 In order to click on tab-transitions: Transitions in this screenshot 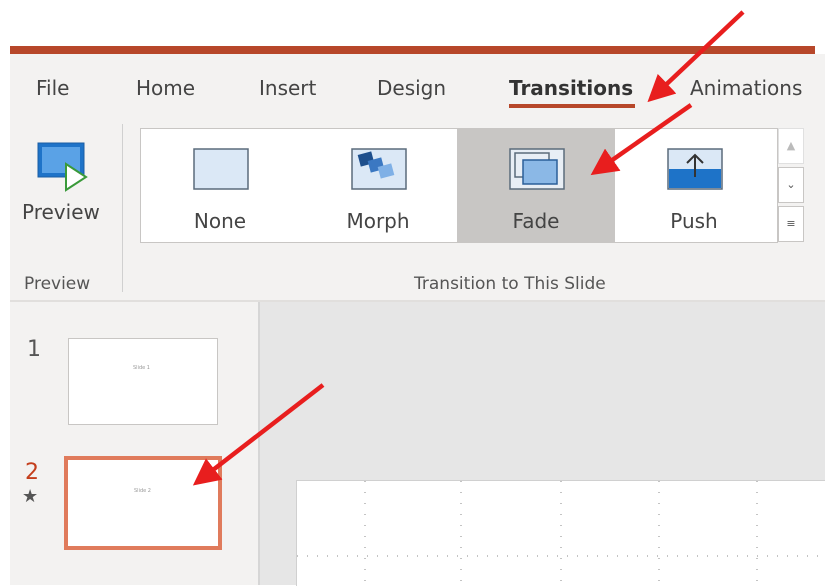, I will do `click(571, 88)`.